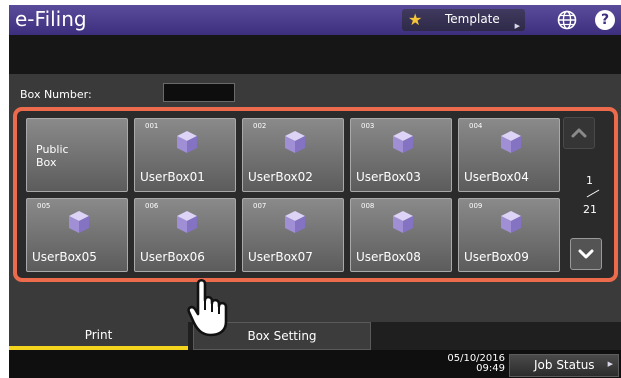 This screenshot has height=378, width=621. I want to click on public-box-button: Public Box, so click(77, 155).